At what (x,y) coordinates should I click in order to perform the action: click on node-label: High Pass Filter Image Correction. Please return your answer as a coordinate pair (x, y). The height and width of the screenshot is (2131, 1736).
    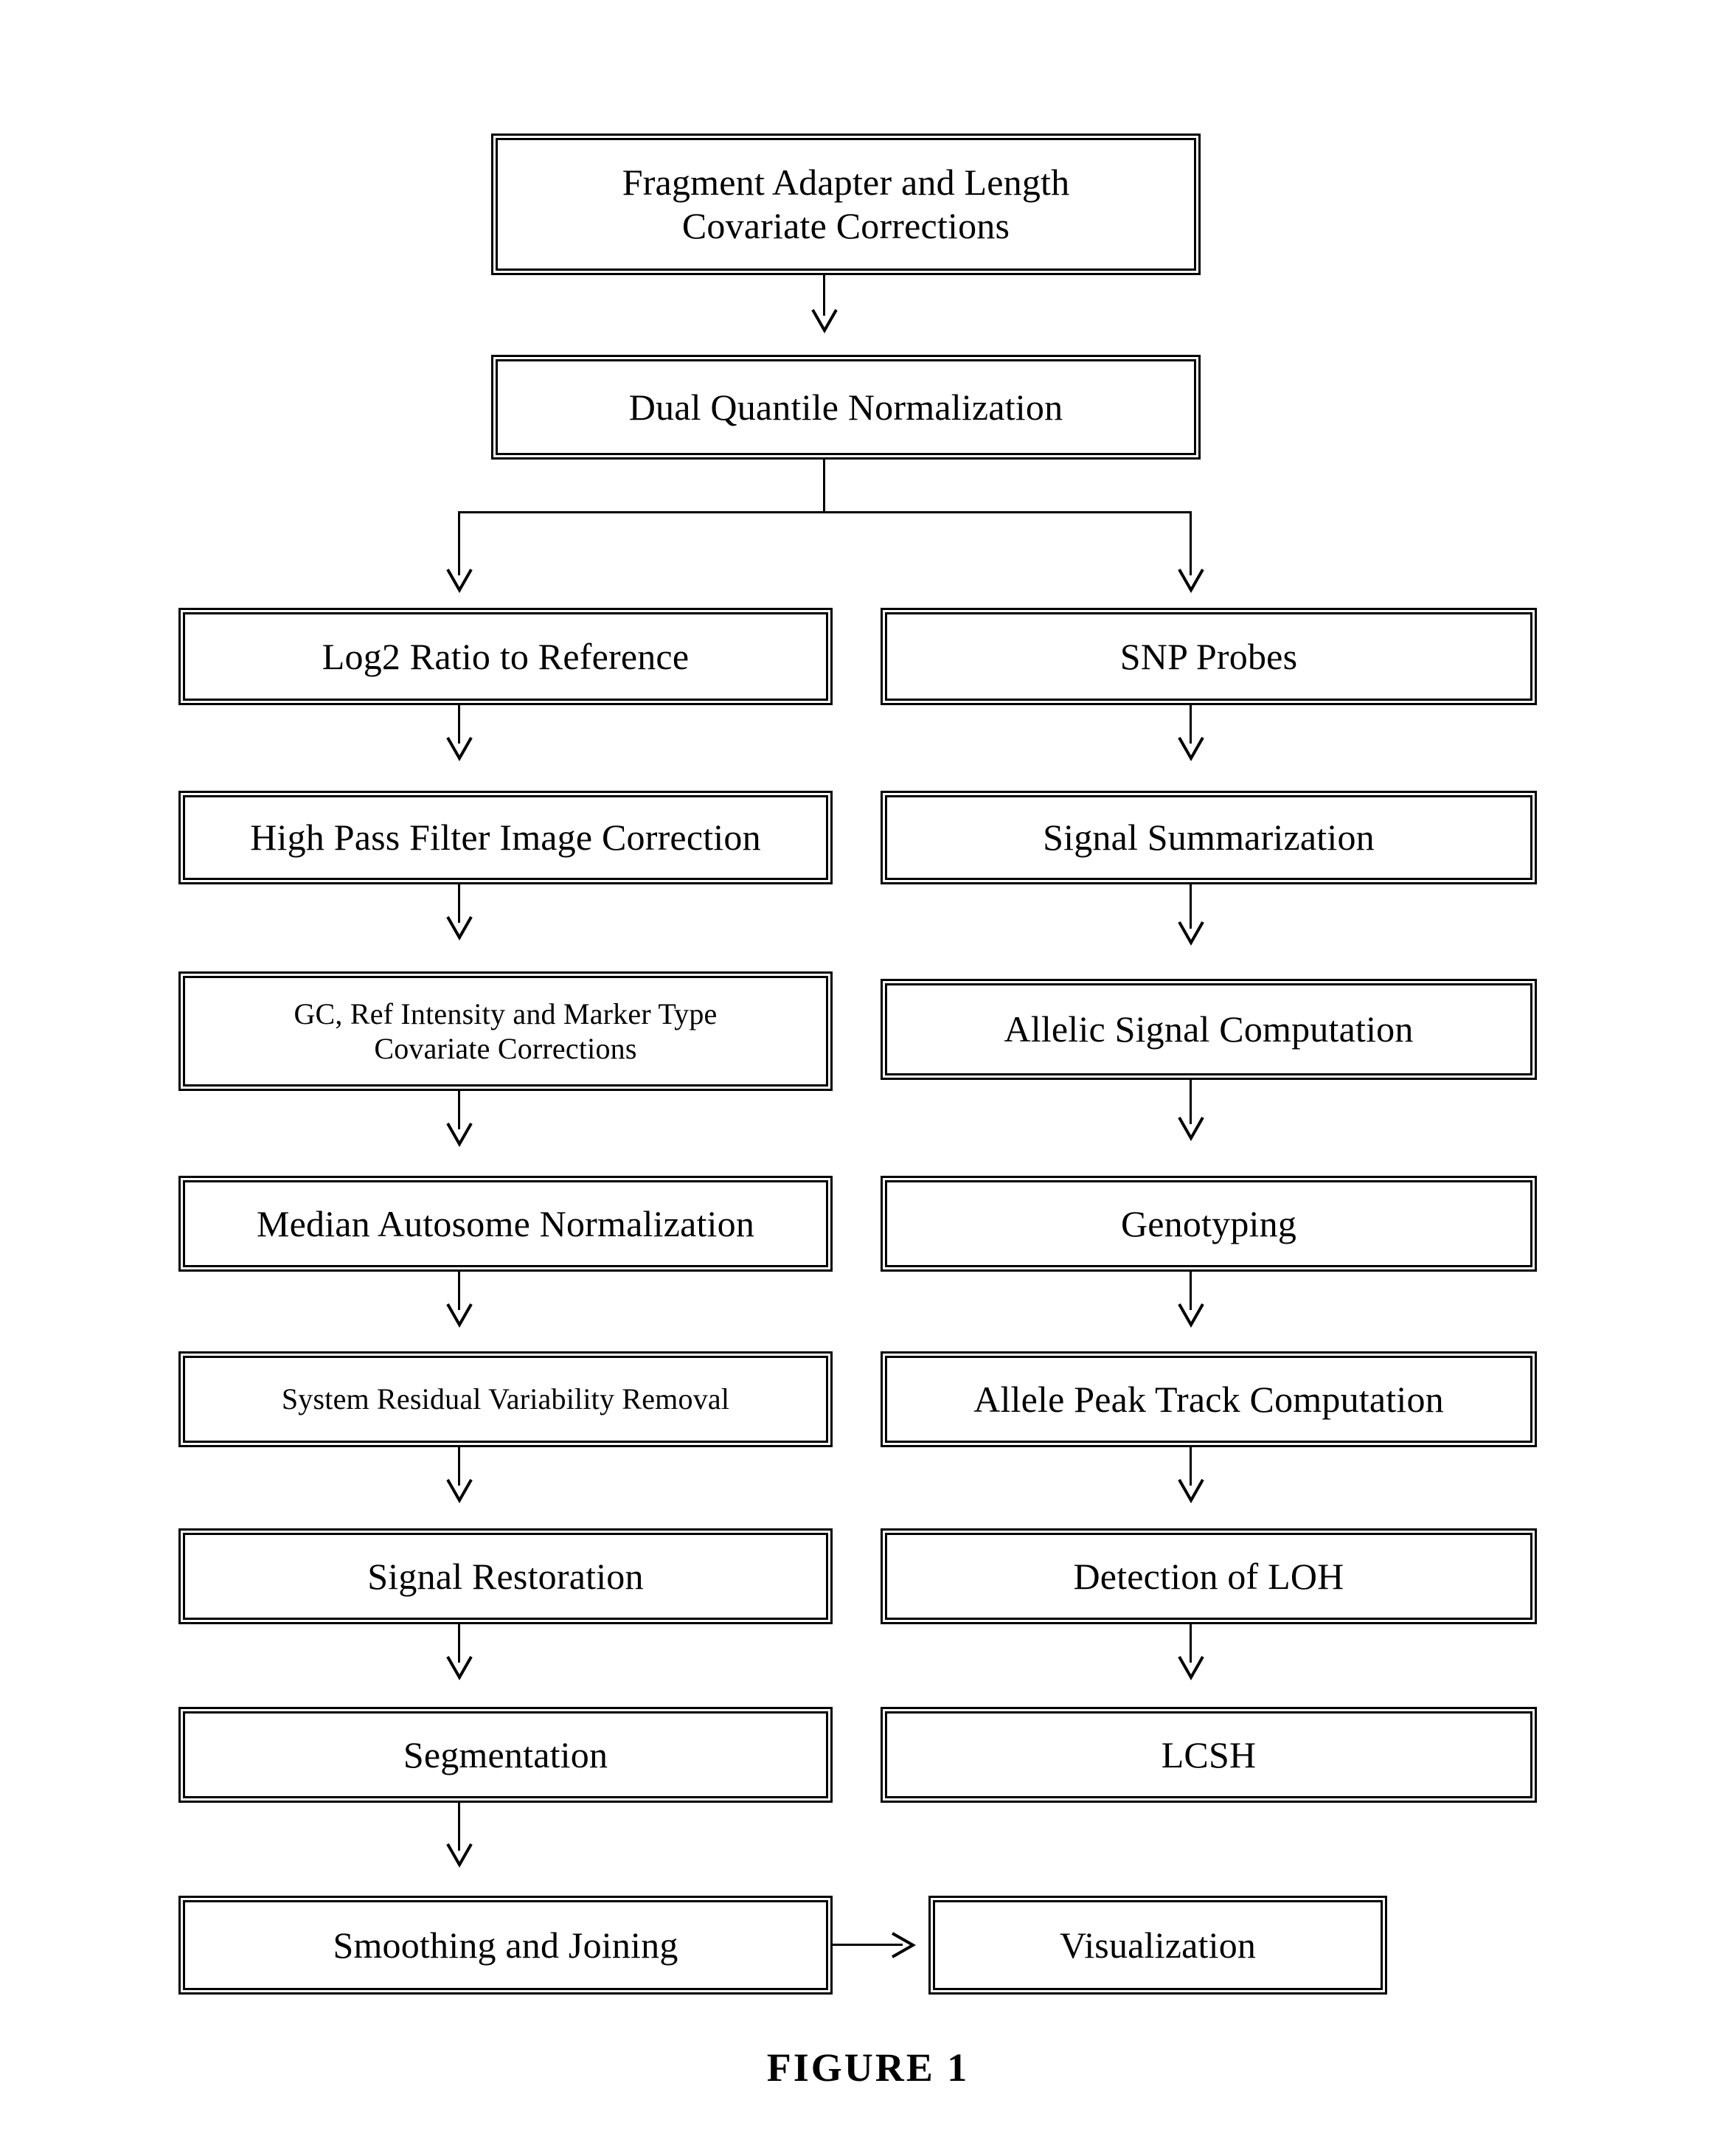
    Looking at the image, I should click on (506, 837).